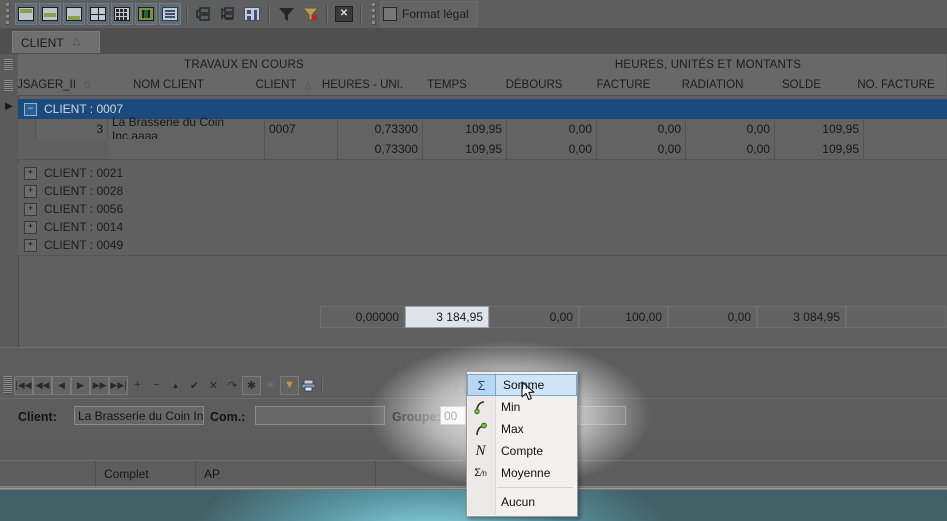  I want to click on list-lines-icon, so click(170, 14).